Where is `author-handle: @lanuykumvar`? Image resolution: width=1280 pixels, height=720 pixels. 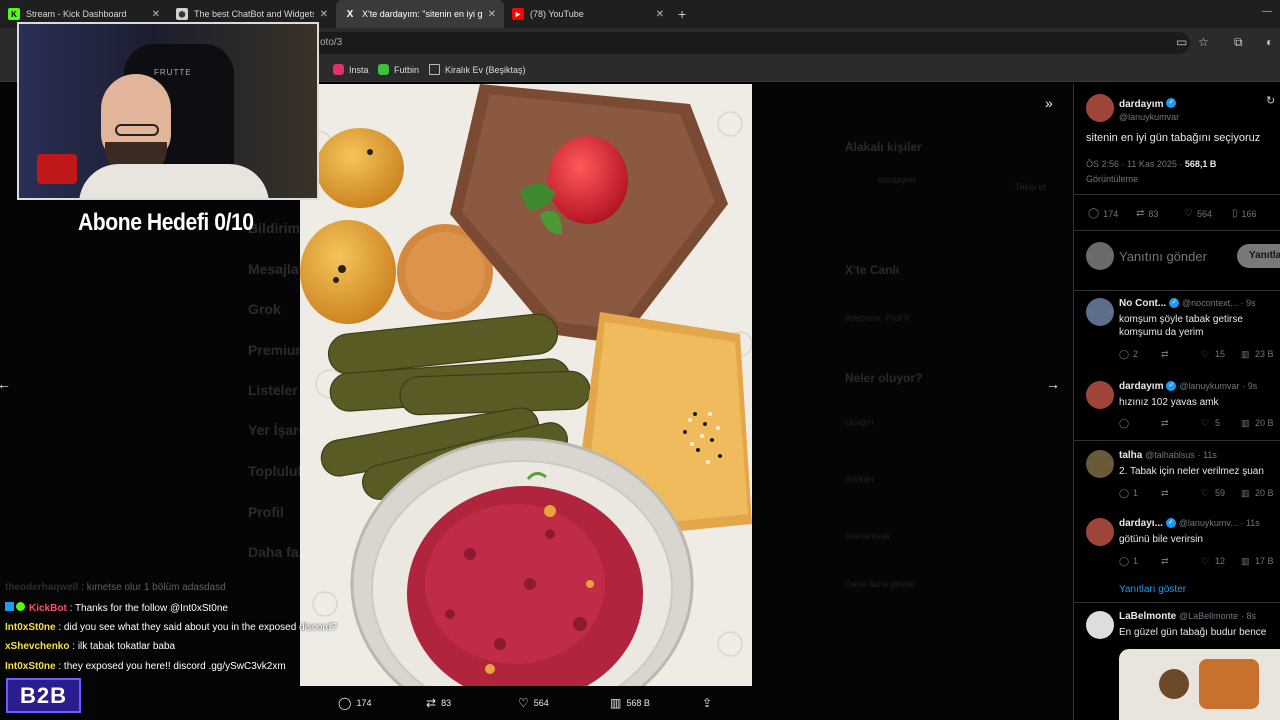
author-handle: @lanuykumvar is located at coordinates (1149, 117).